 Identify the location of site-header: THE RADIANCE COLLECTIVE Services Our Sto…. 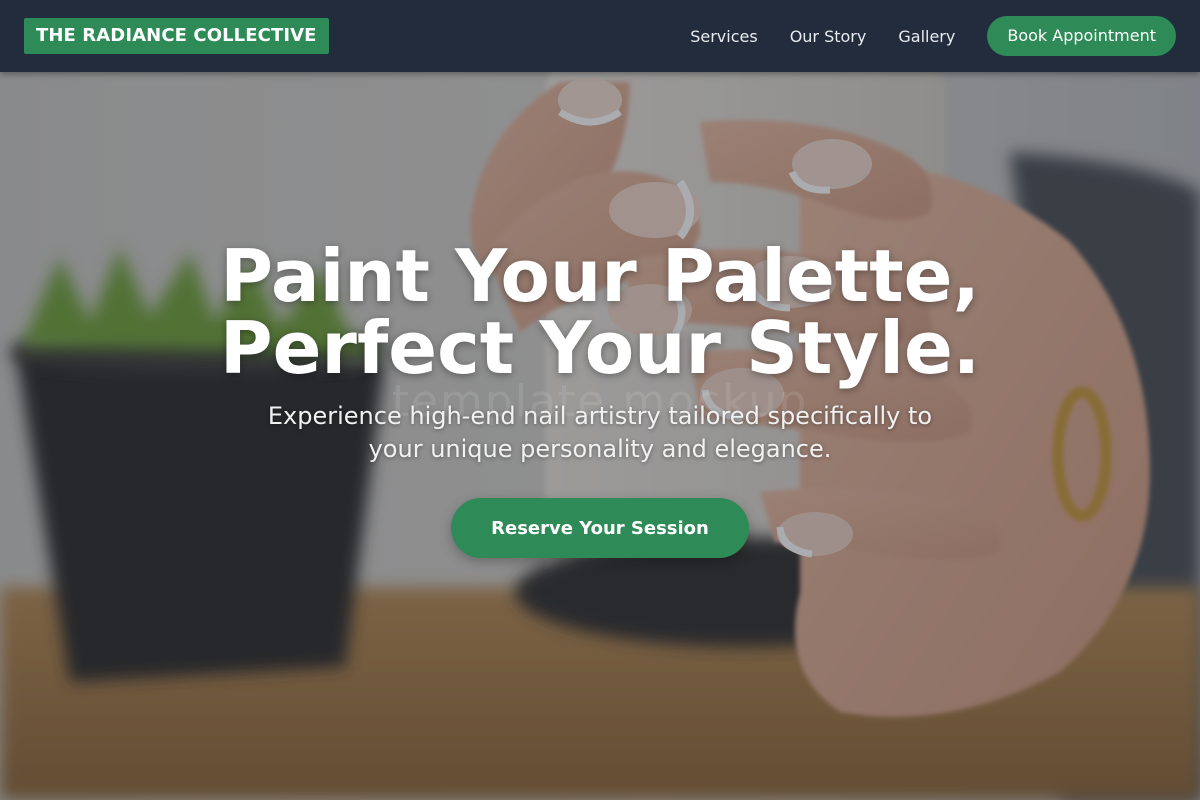
(600, 36).